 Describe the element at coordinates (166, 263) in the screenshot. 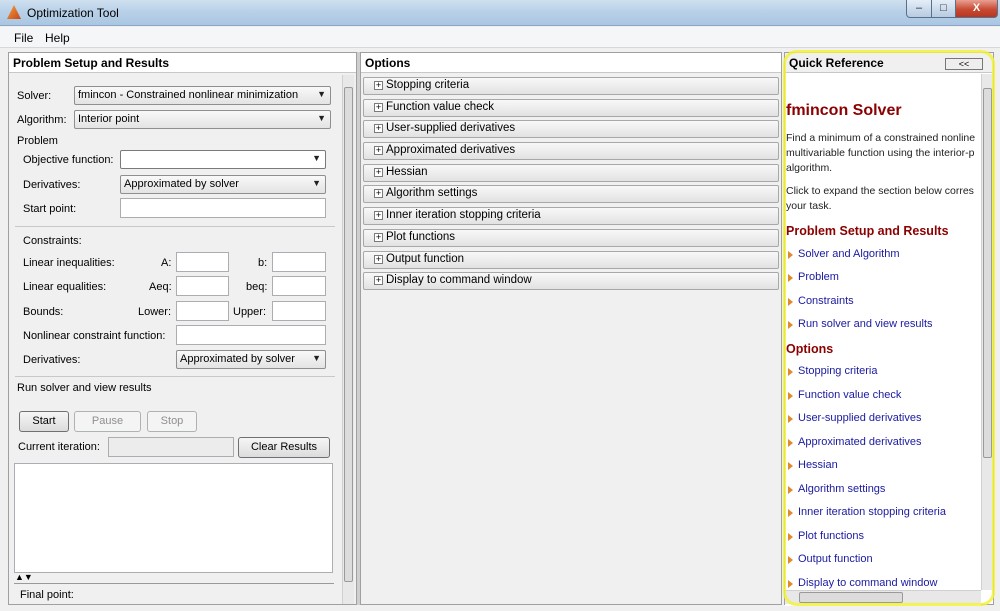

I see `a-label: A:` at that location.